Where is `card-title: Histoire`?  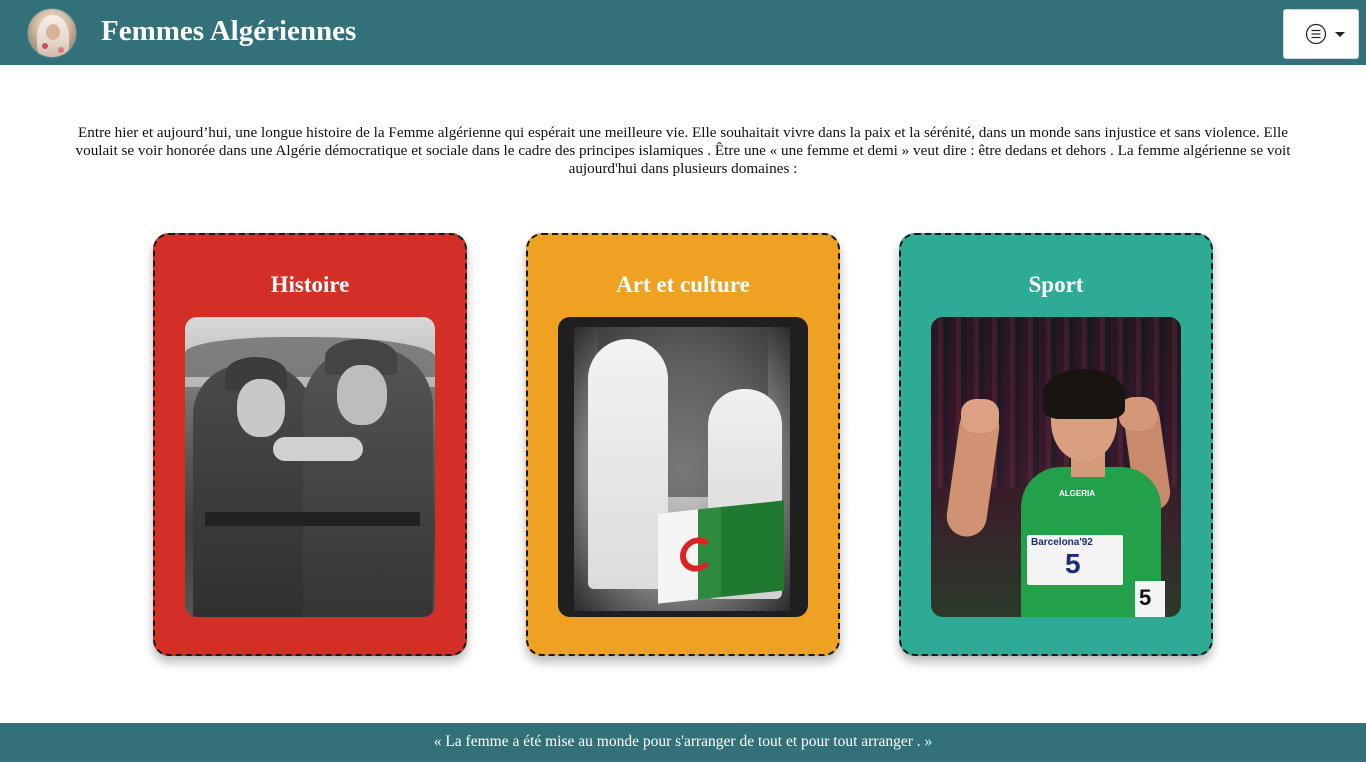 card-title: Histoire is located at coordinates (310, 284).